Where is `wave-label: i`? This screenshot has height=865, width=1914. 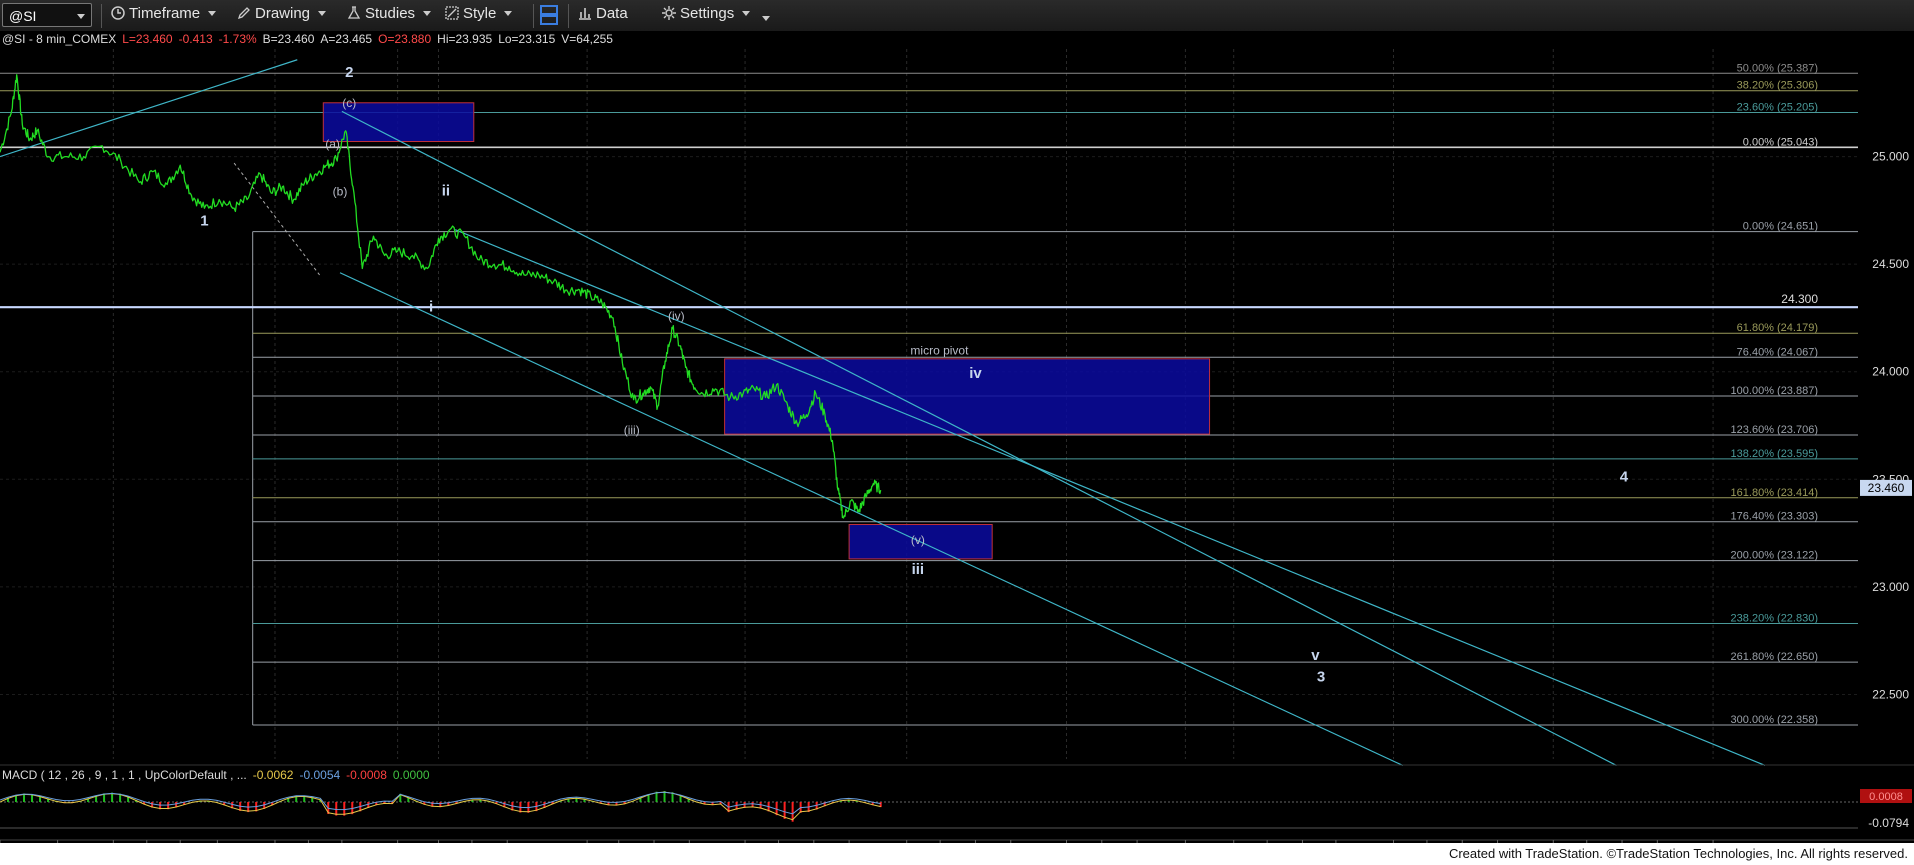
wave-label: i is located at coordinates (431, 306).